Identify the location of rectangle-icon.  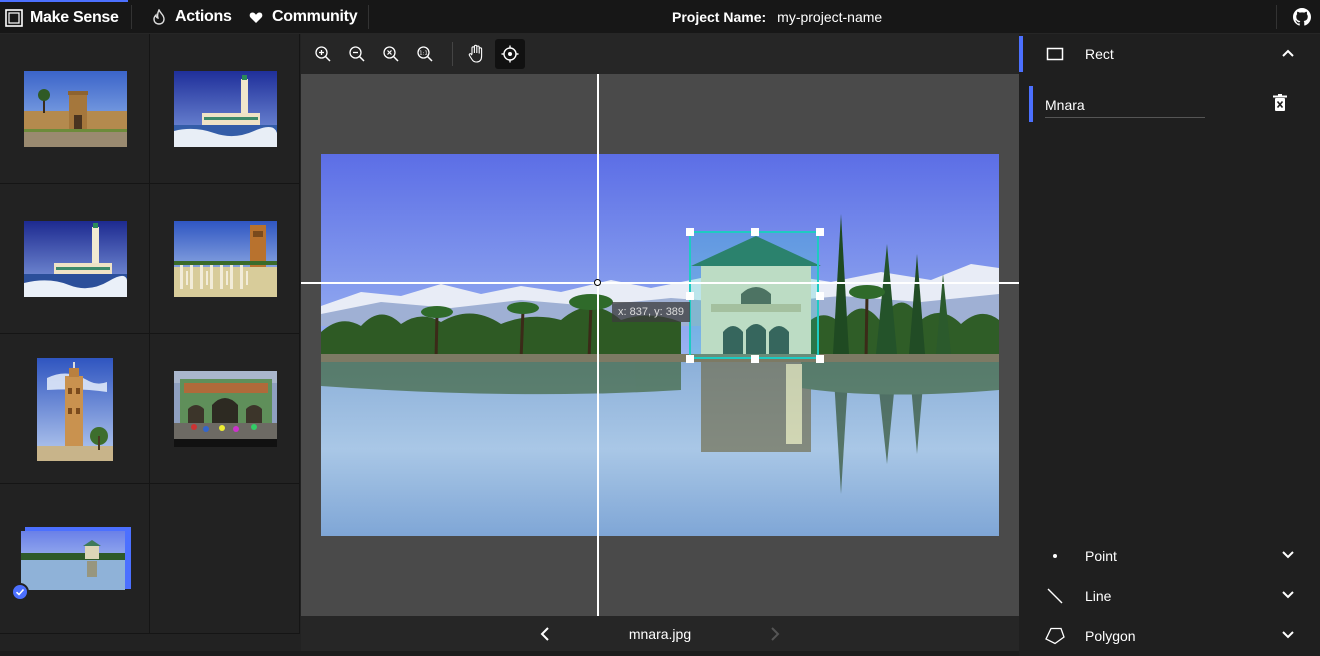
(1055, 54).